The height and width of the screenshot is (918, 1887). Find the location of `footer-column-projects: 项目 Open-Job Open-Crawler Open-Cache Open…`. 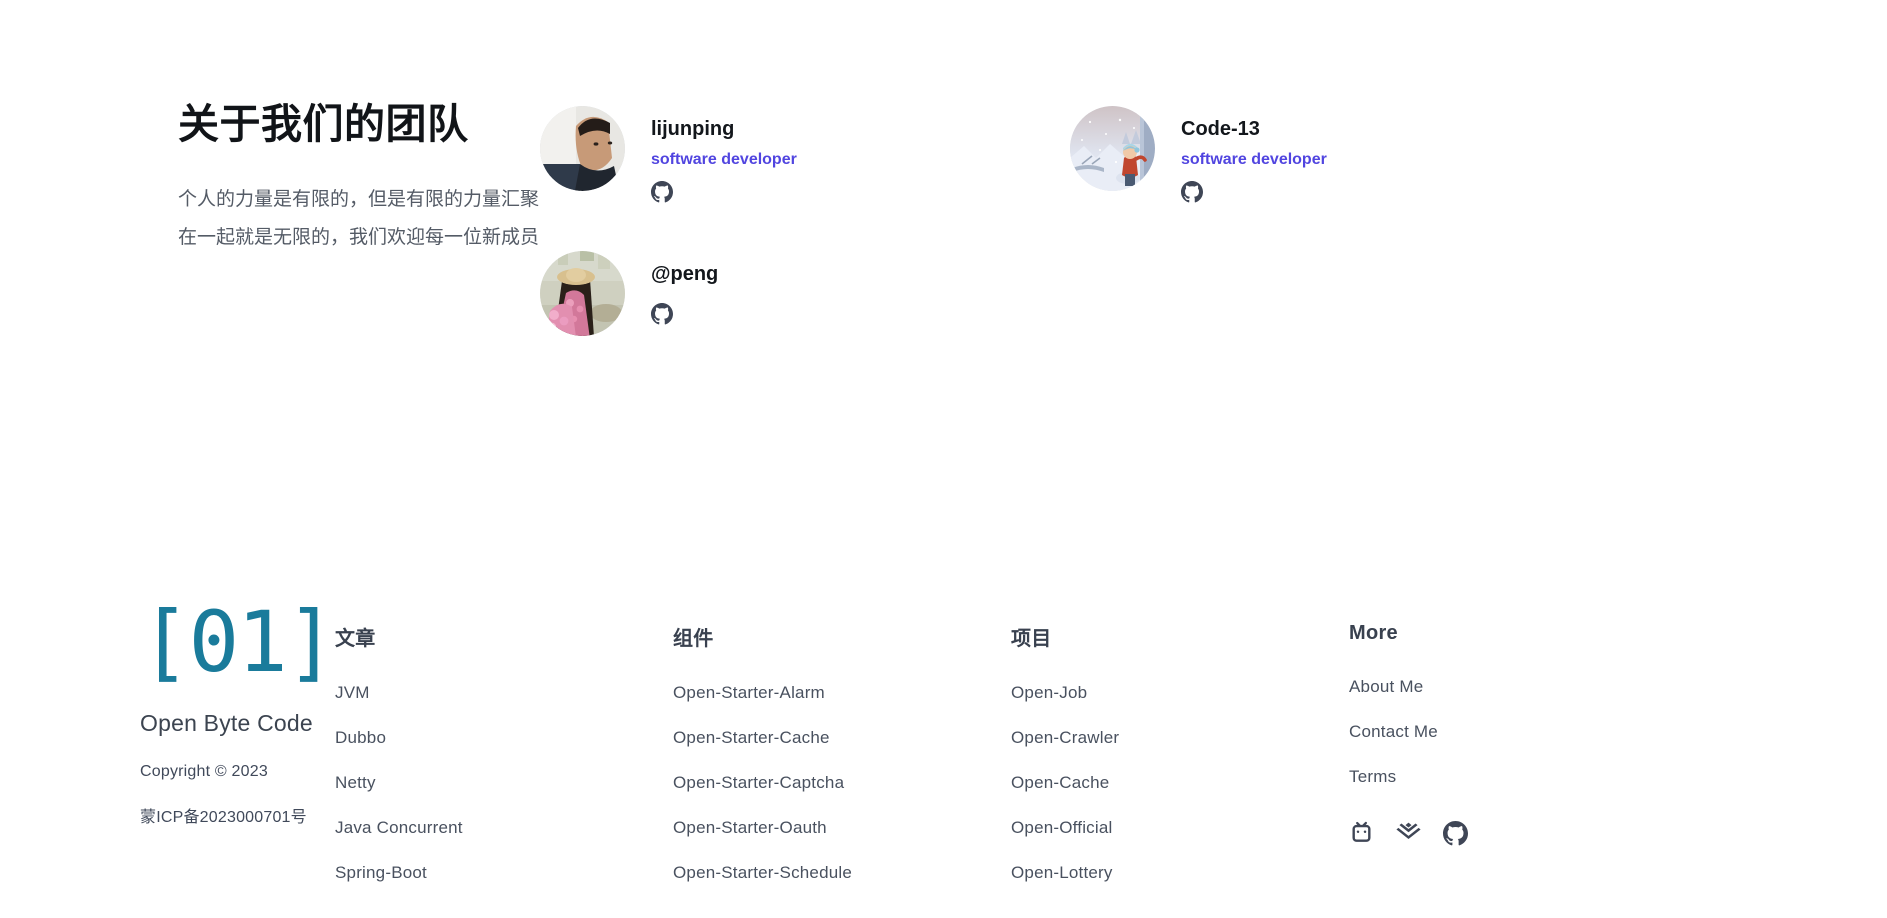

footer-column-projects: 项目 Open-Job Open-Crawler Open-Cache Open… is located at coordinates (1180, 754).